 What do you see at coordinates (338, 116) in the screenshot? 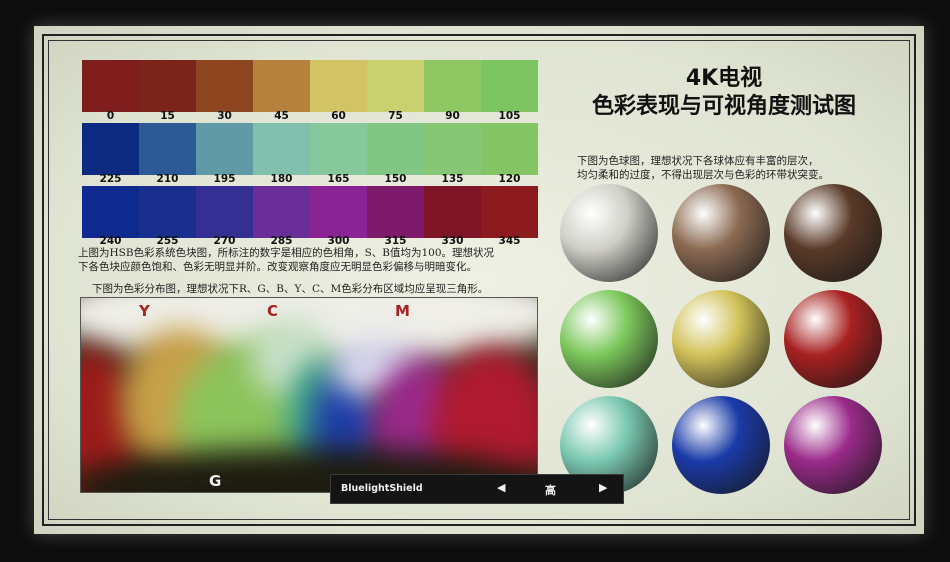
I see `hue-label: 60` at bounding box center [338, 116].